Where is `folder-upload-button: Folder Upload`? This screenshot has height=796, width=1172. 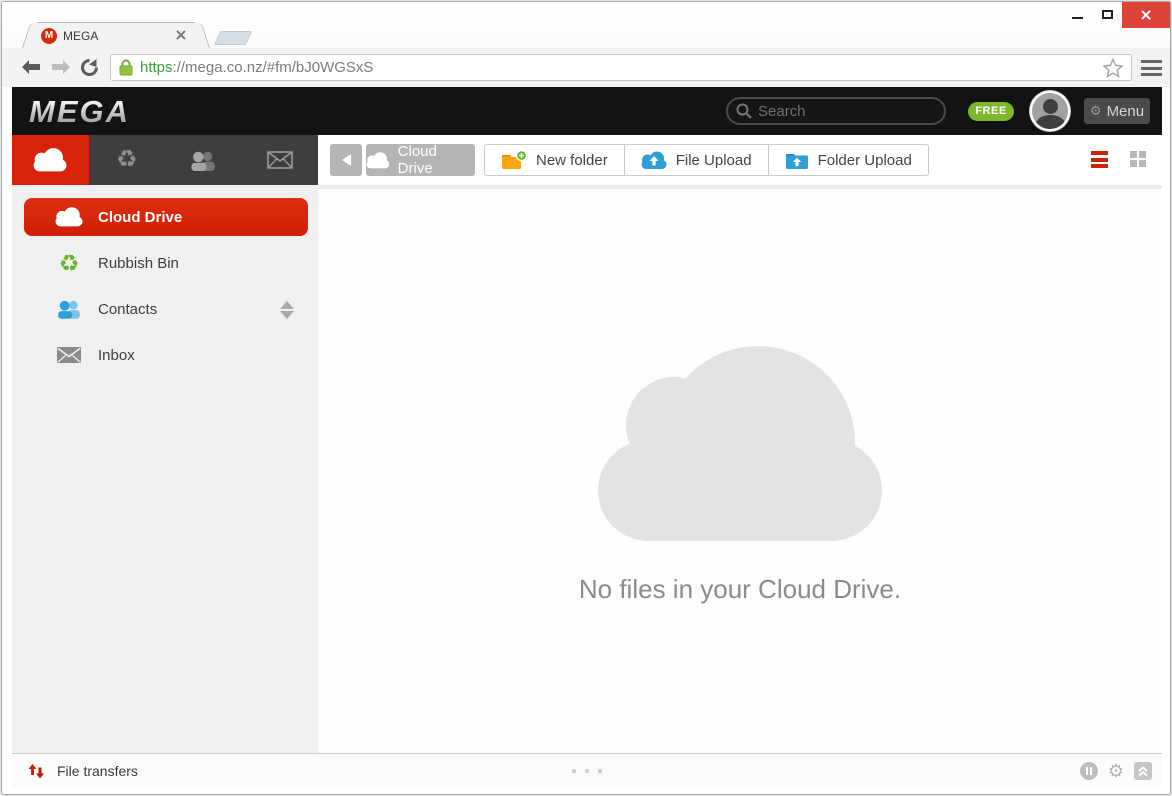 folder-upload-button: Folder Upload is located at coordinates (848, 160).